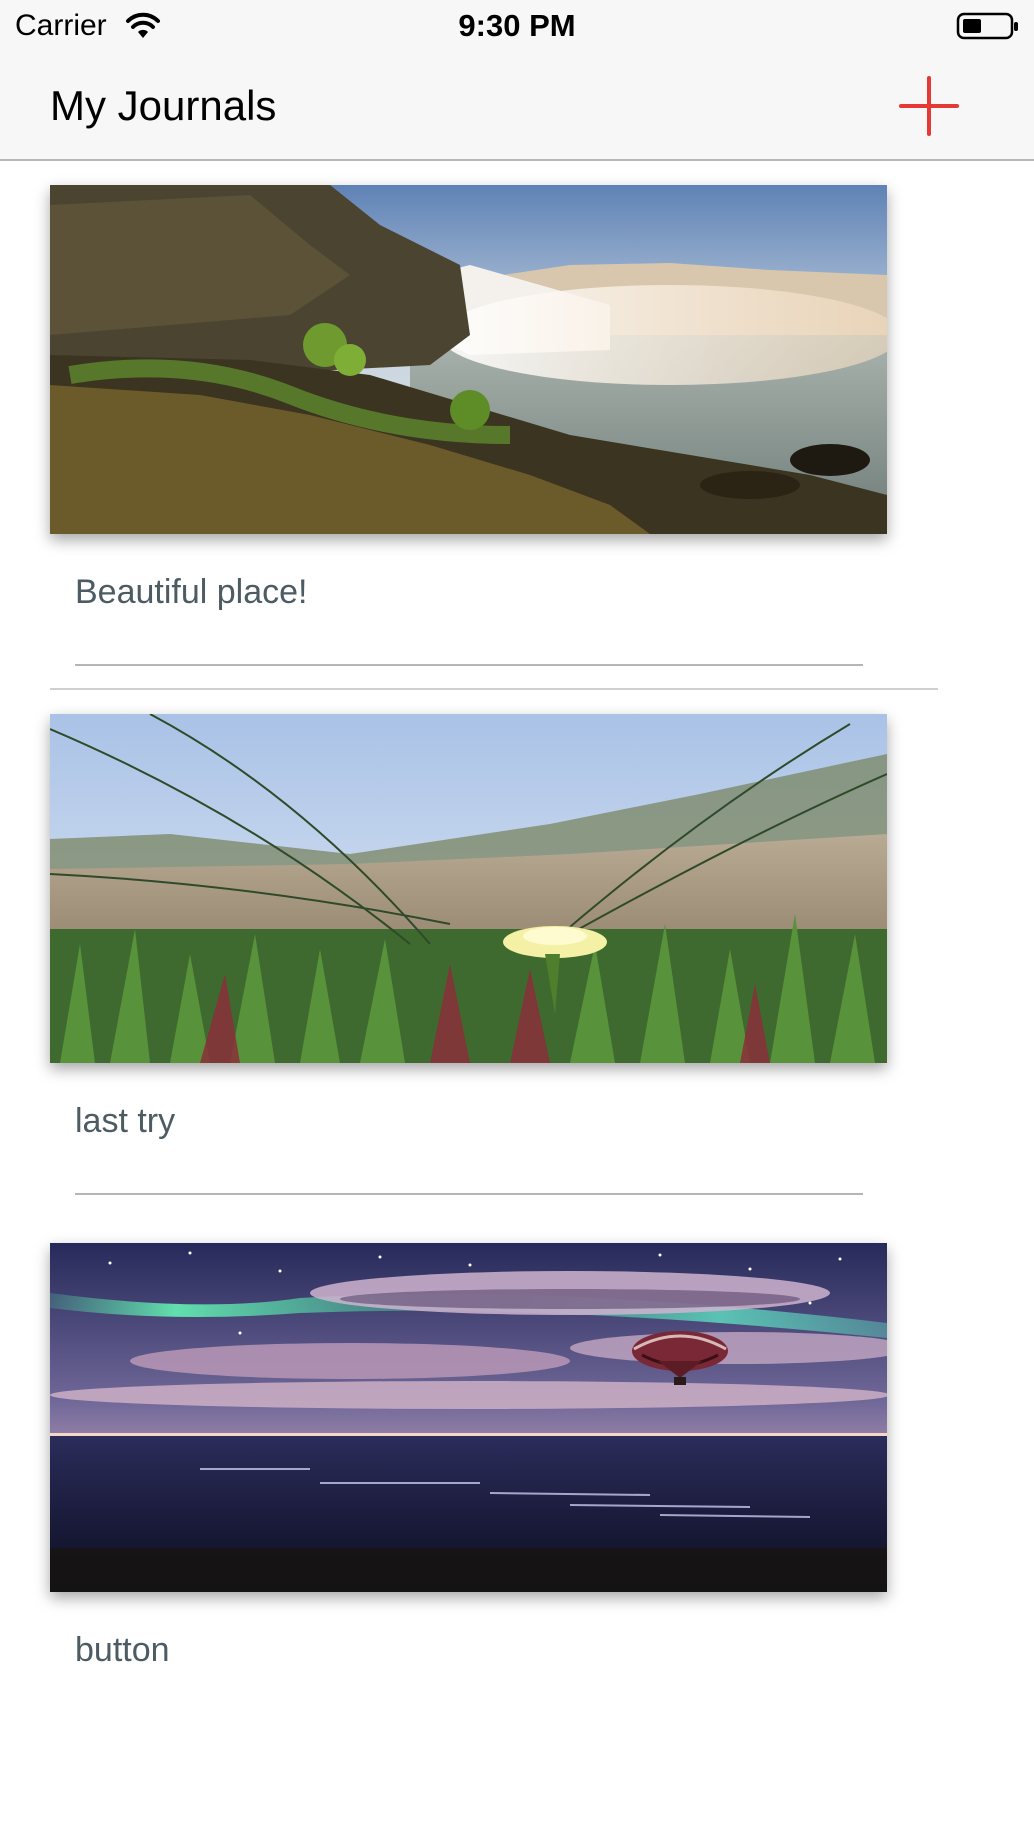 The width and height of the screenshot is (1034, 1839). What do you see at coordinates (163, 105) in the screenshot?
I see `page-title: My Journals` at bounding box center [163, 105].